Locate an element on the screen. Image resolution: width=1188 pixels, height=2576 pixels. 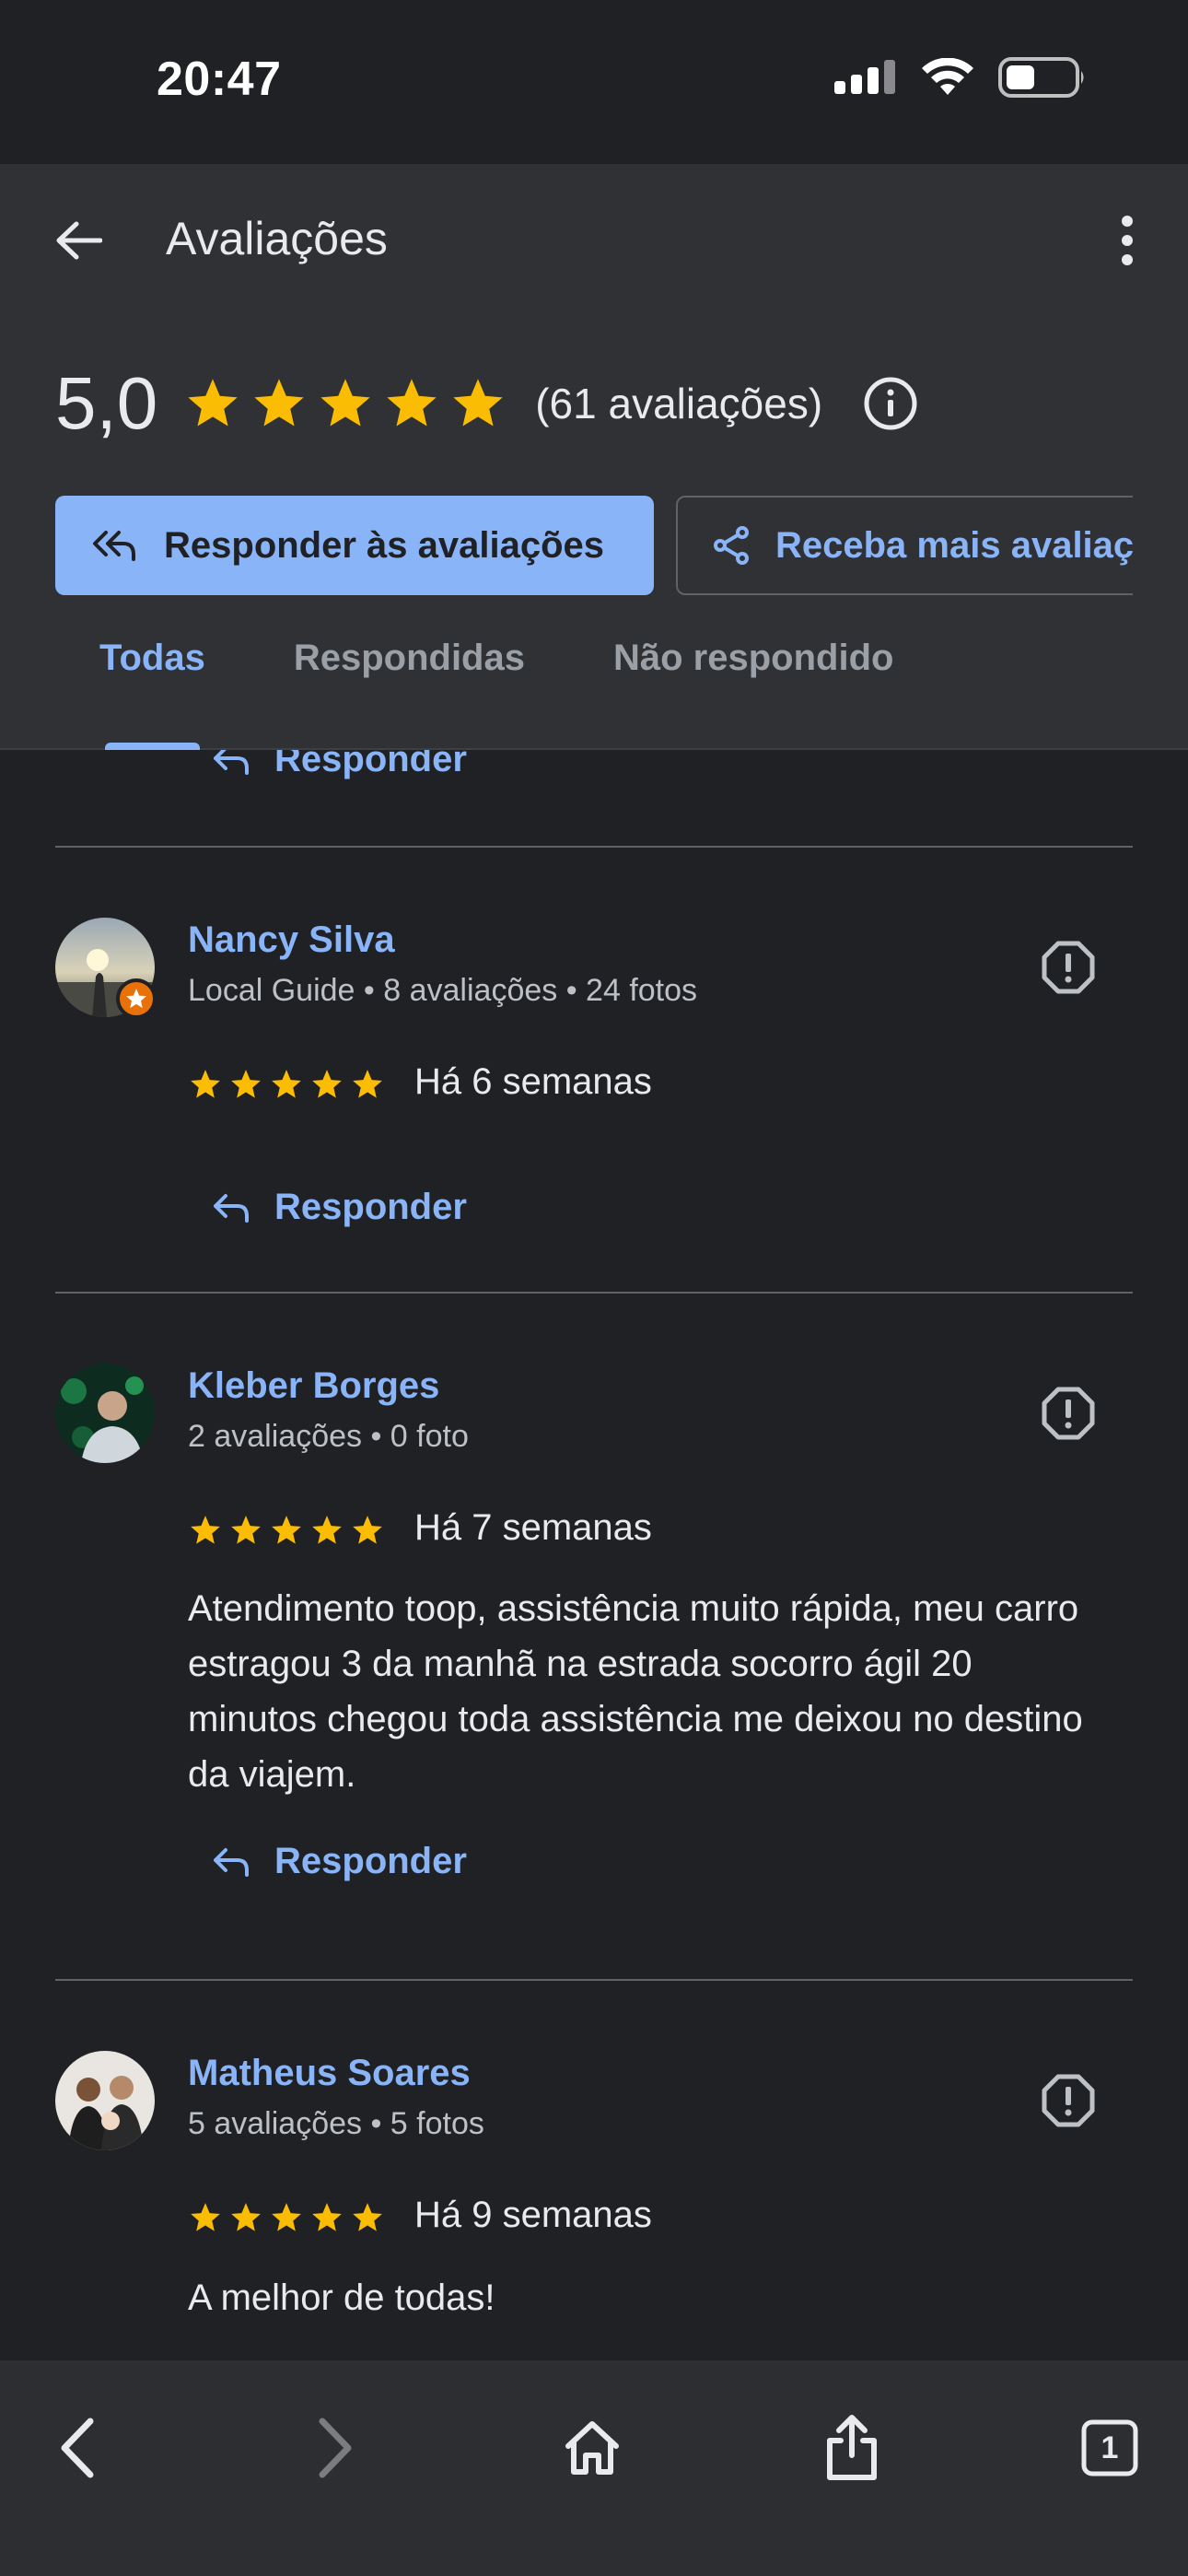
wifi-icon is located at coordinates (948, 76).